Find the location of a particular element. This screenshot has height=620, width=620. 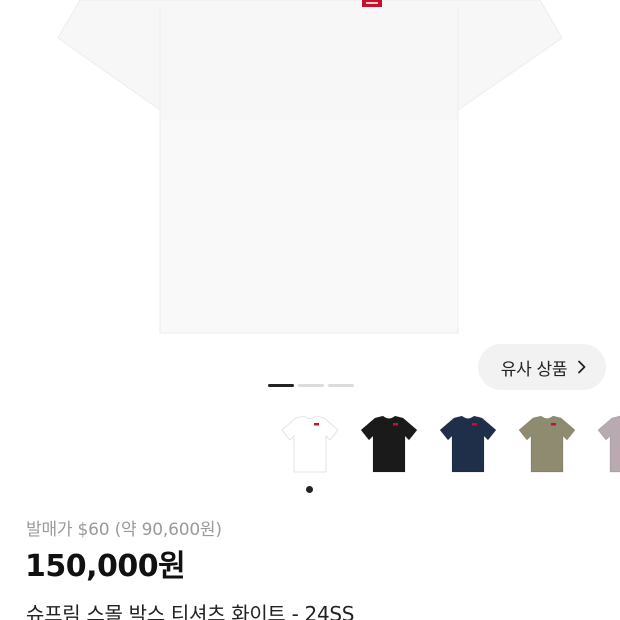

product-title: 슈프림 스몰 박스 티셔츠 화이트 - 24SS is located at coordinates (190, 611).